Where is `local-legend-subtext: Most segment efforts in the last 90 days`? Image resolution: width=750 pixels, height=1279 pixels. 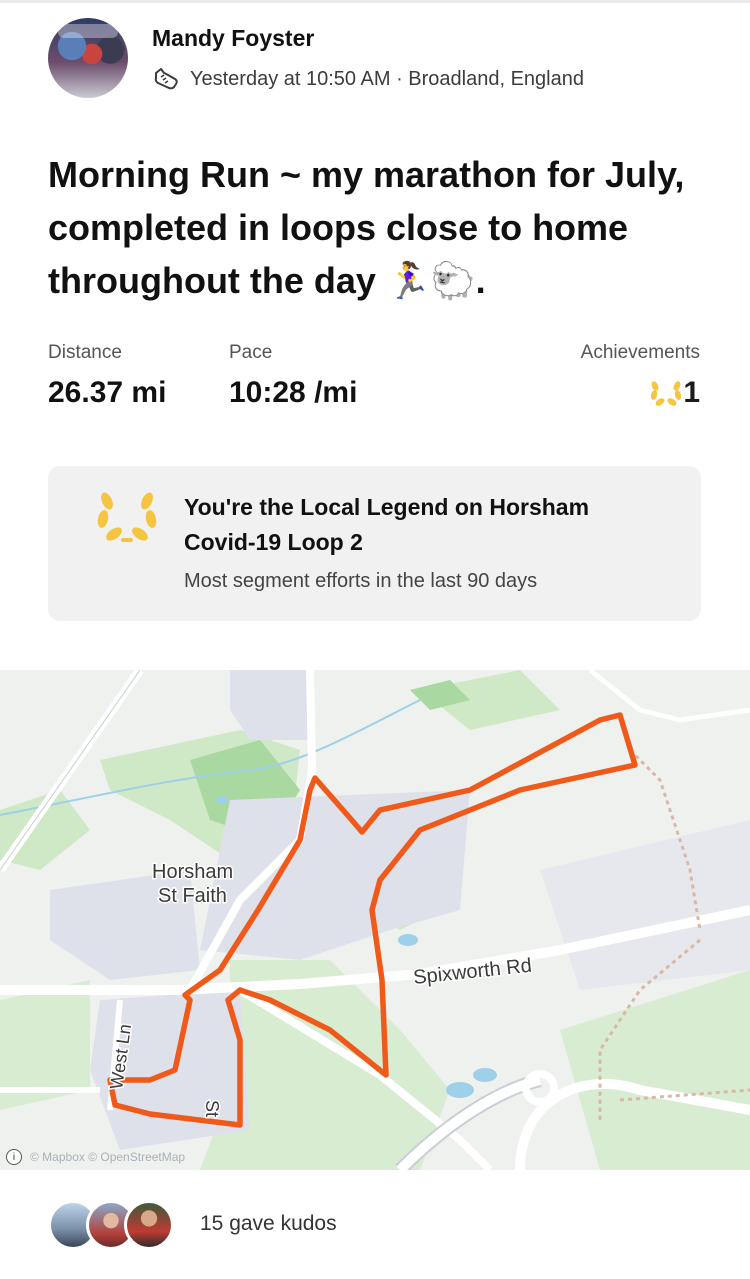 local-legend-subtext: Most segment efforts in the last 90 days is located at coordinates (361, 581).